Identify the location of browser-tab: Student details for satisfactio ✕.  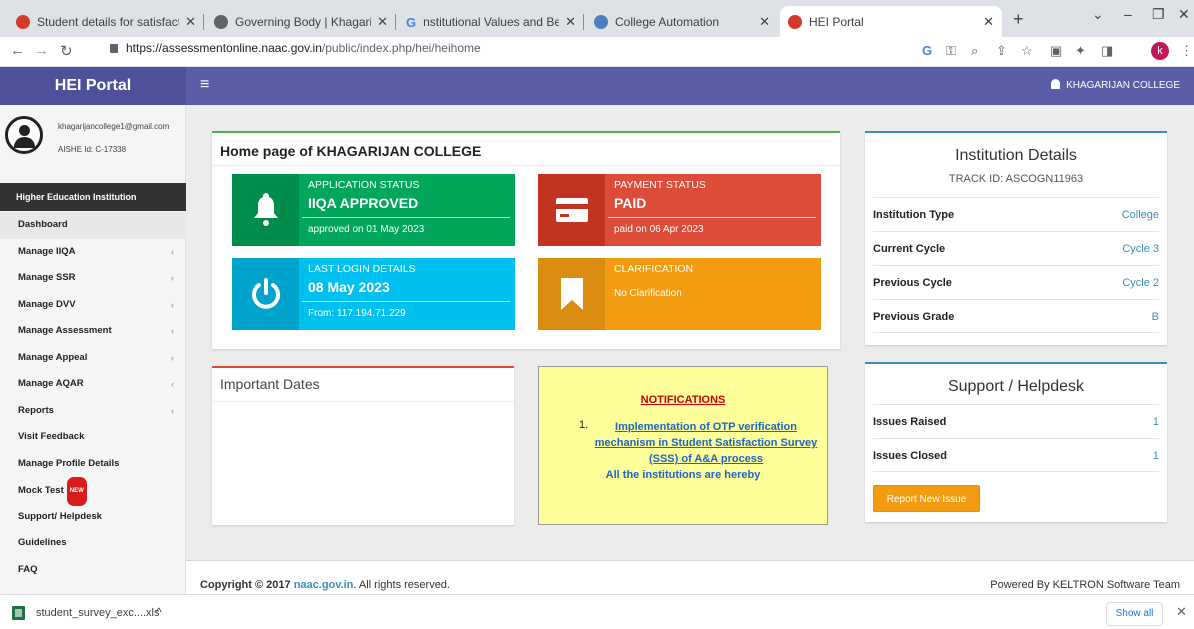
(106, 21).